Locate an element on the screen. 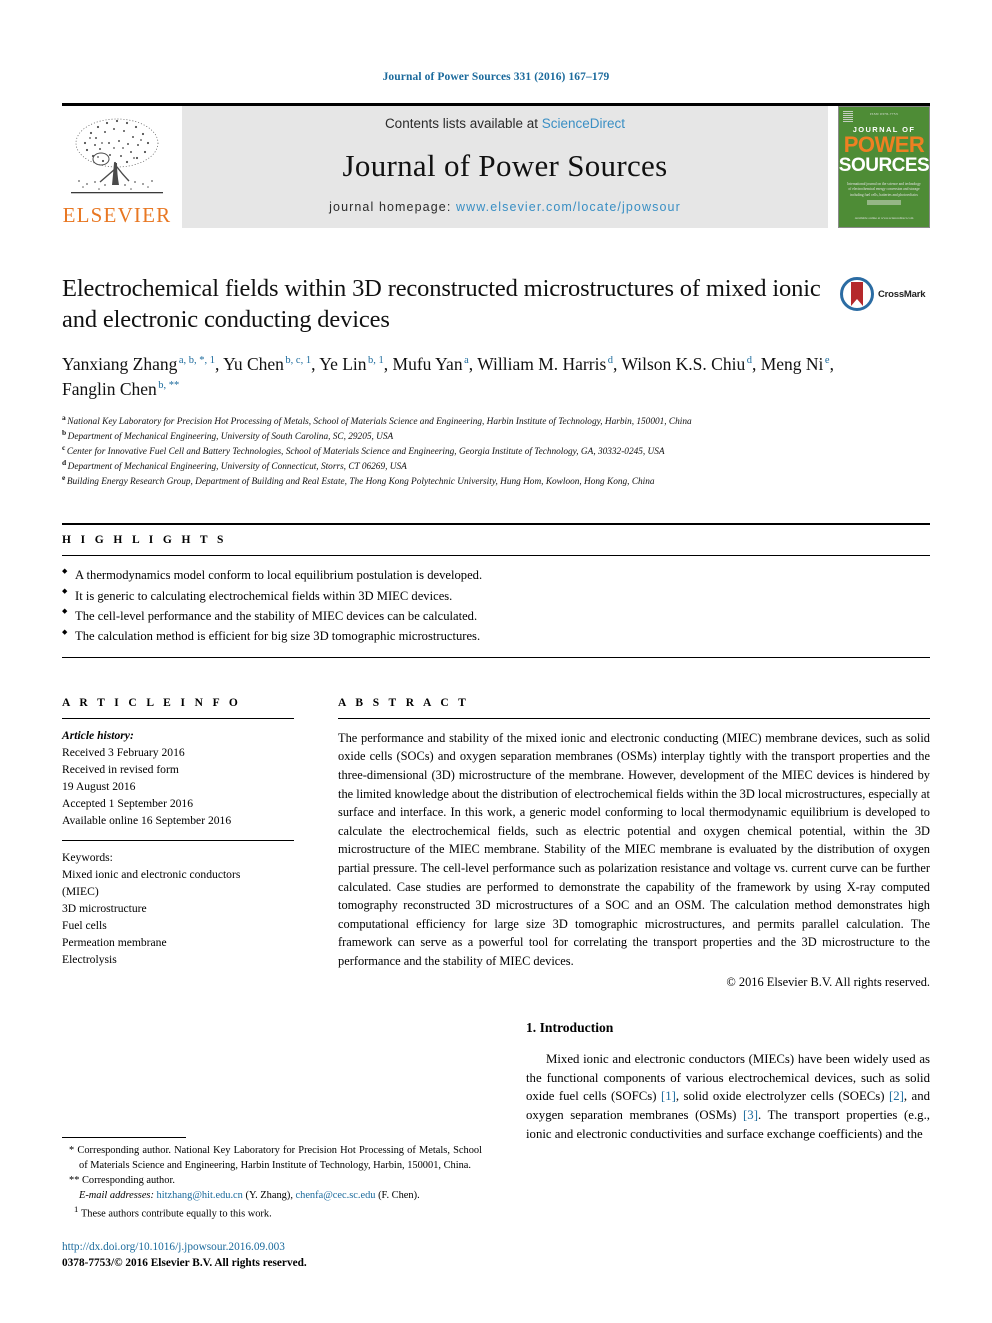 The height and width of the screenshot is (1323, 992). author-entry: William M. Harris d, is located at coordinates (549, 364).